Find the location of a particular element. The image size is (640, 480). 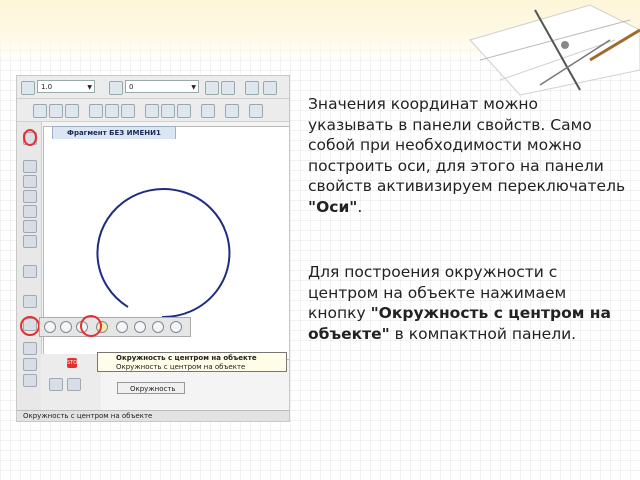

drafting-tools-decoration is located at coordinates (554, 50).